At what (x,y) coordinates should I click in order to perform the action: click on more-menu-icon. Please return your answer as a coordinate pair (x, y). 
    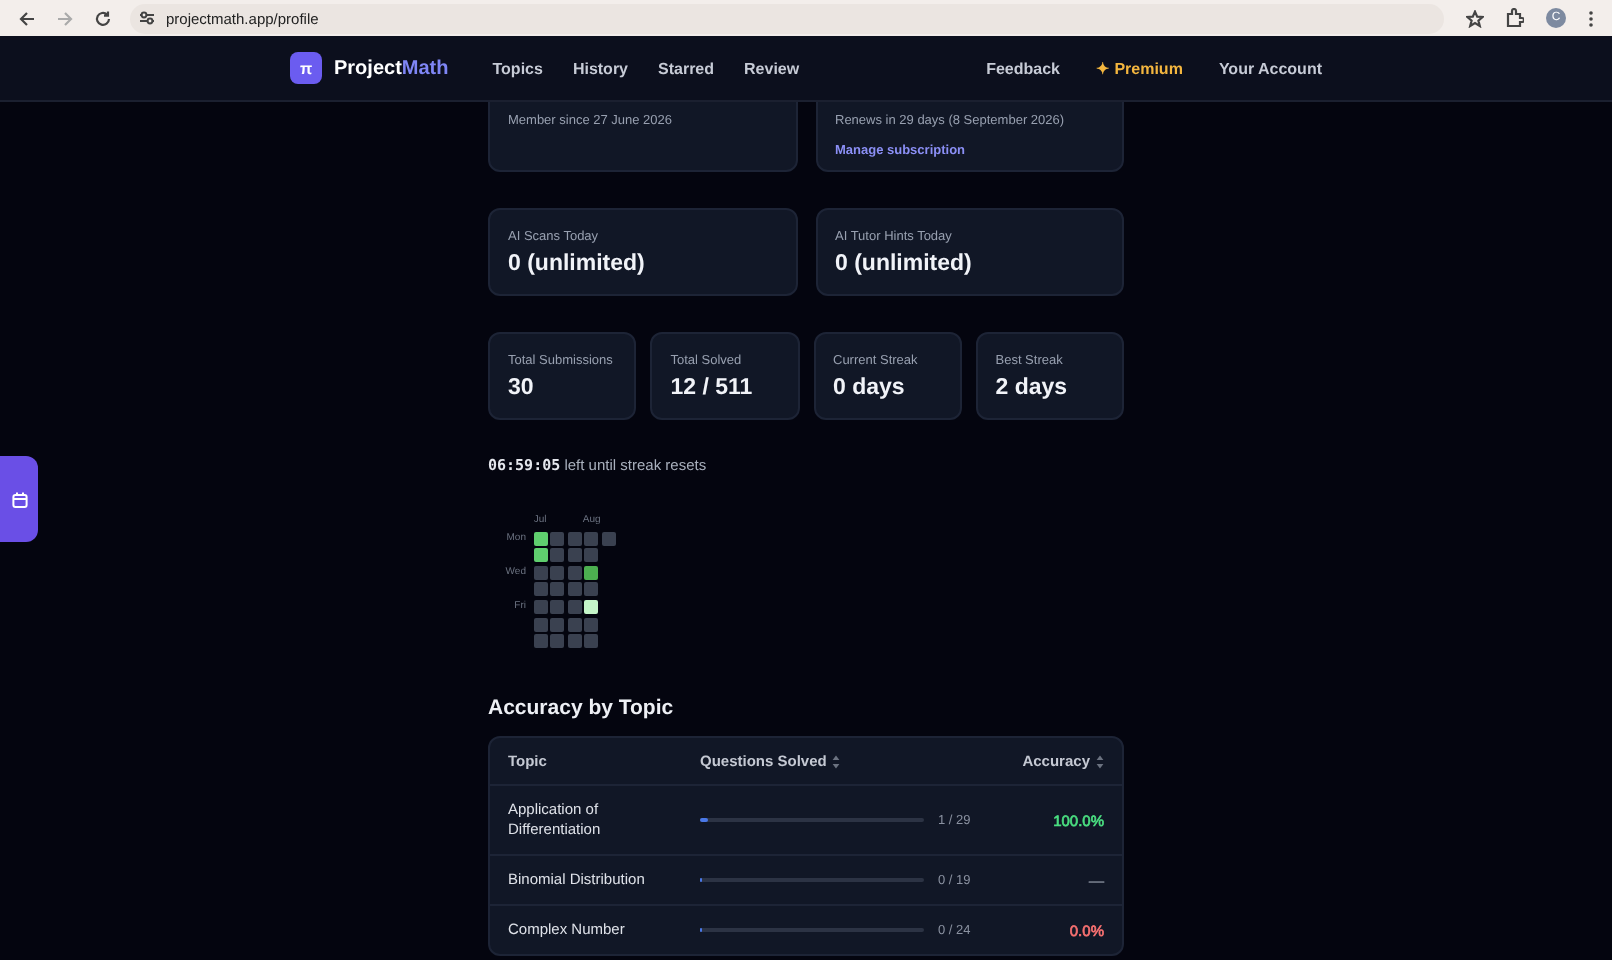
    Looking at the image, I should click on (1591, 18).